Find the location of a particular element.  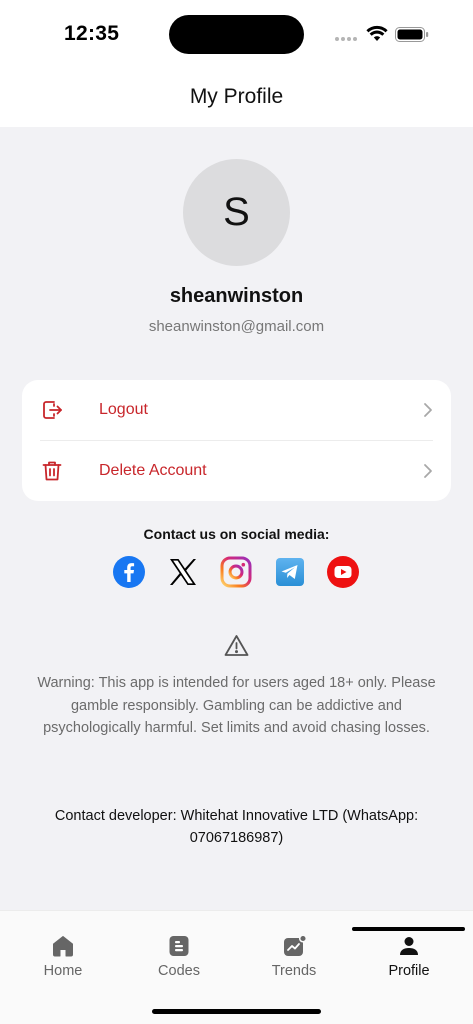

home-indicator is located at coordinates (236, 1011).